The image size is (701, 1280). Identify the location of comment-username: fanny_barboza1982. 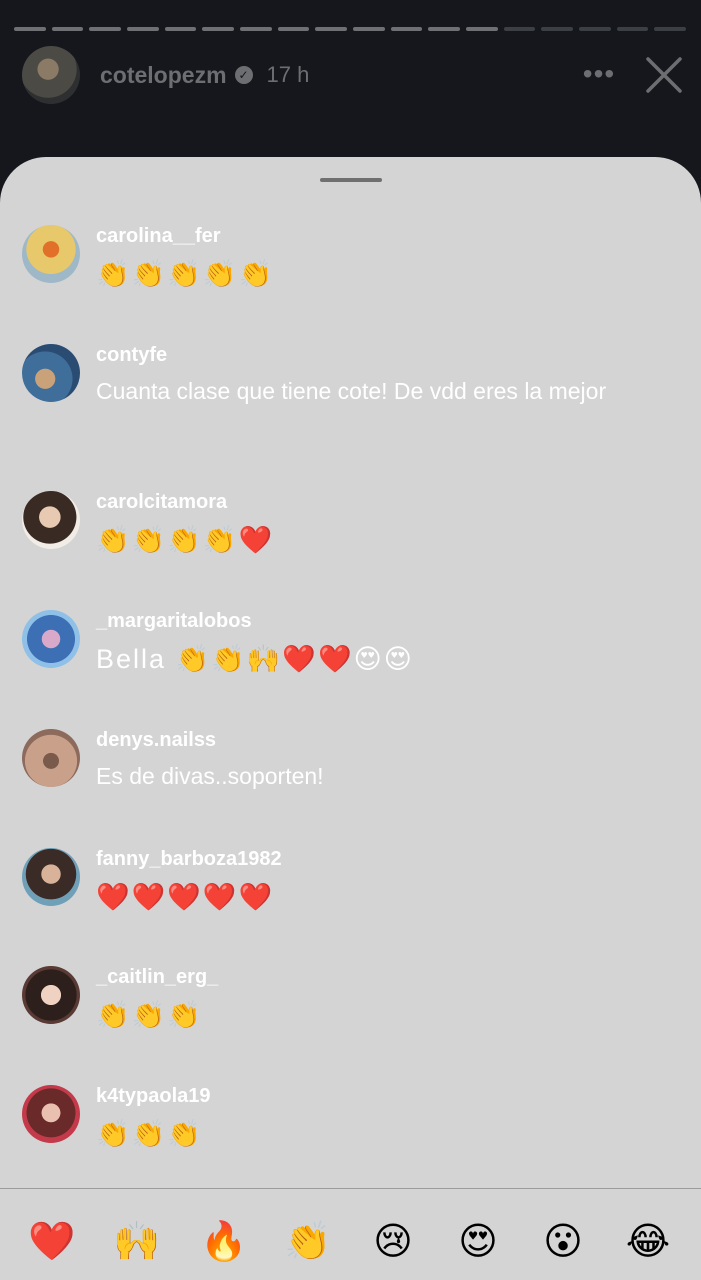
(189, 859).